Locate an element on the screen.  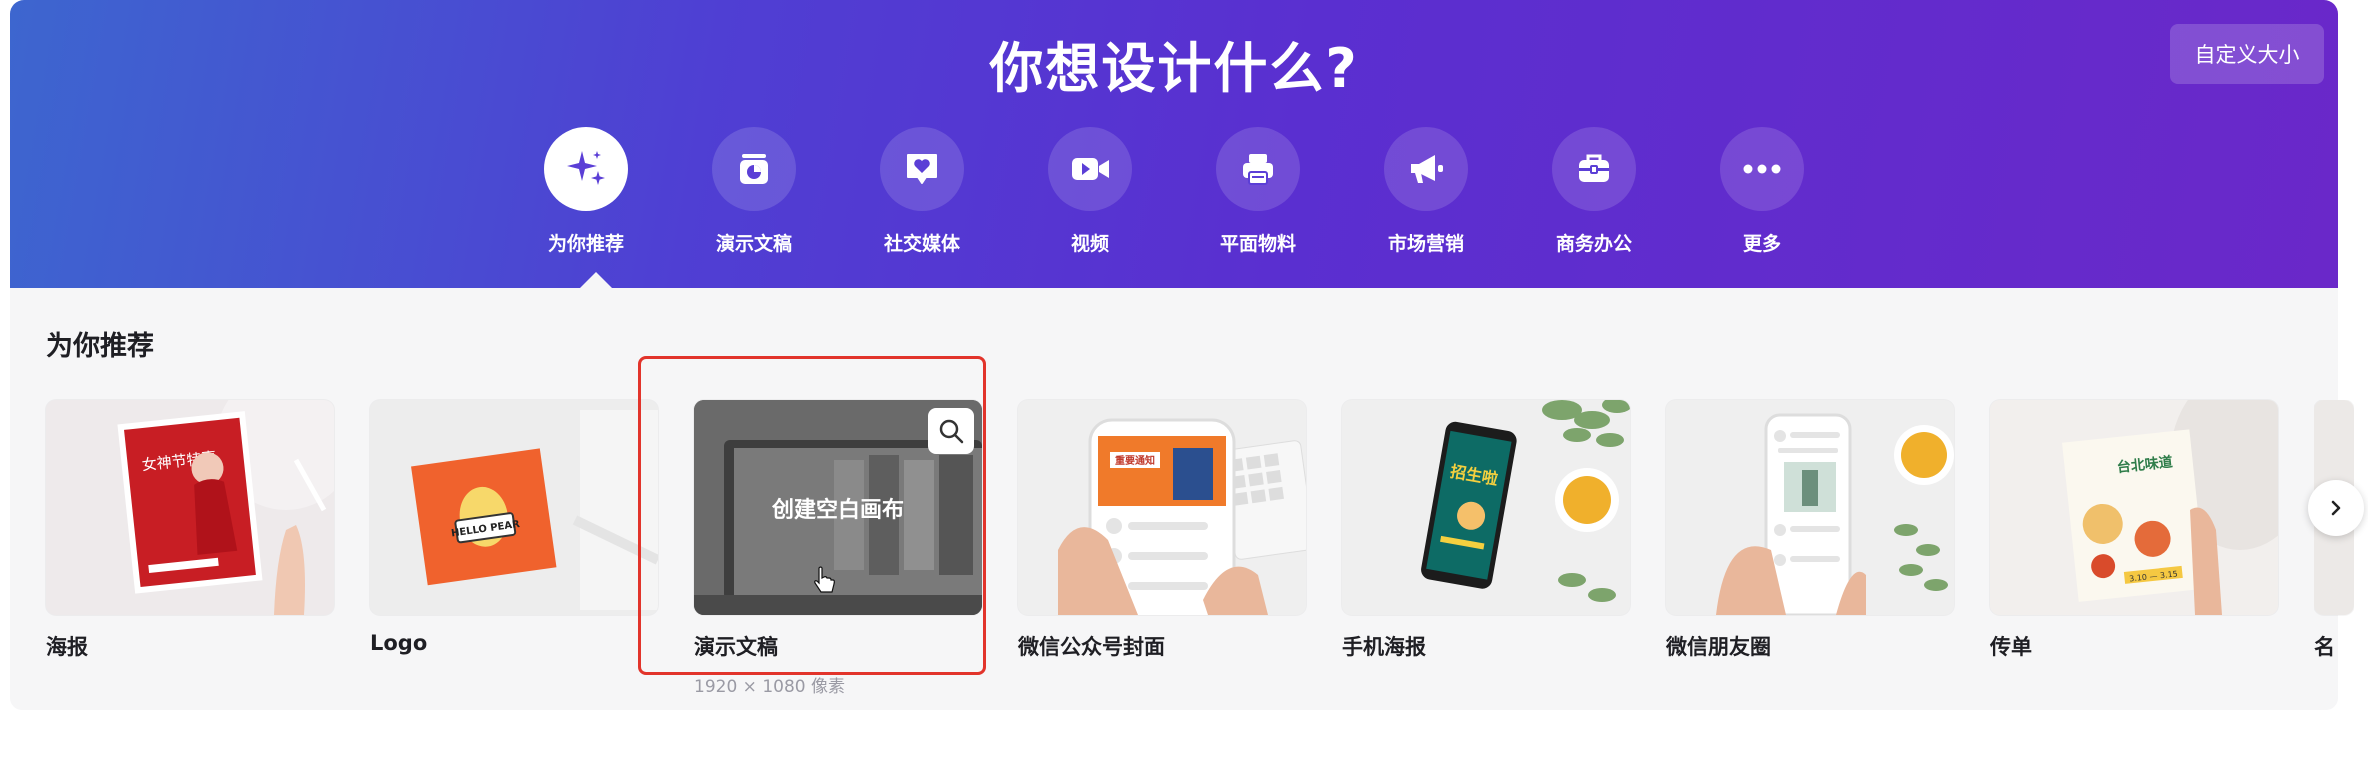
category-label: 平面物料 is located at coordinates (1257, 244).